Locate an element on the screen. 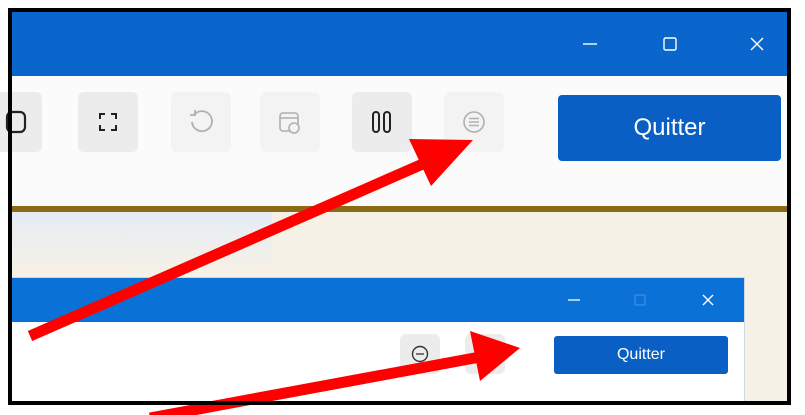  small-close-button is located at coordinates (708, 300).